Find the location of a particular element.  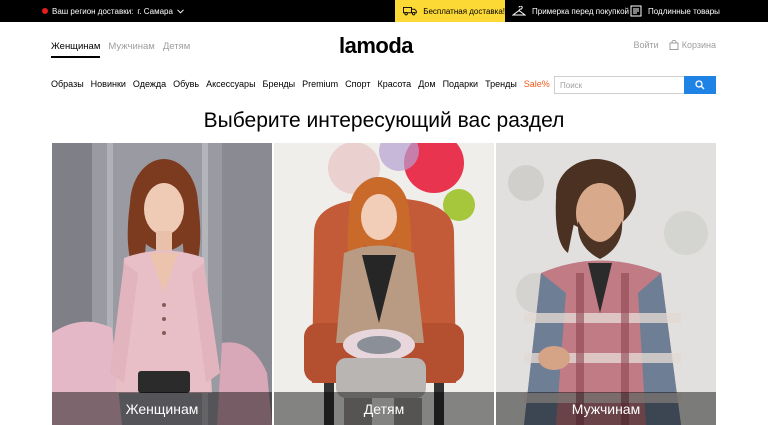

free-delivery-promo: Бесплатная доставка! is located at coordinates (450, 11).